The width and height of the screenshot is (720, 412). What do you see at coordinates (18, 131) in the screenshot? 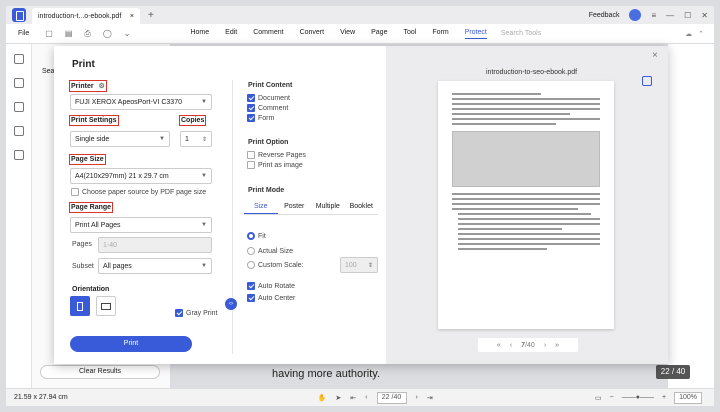
I see `attachment-icon` at bounding box center [18, 131].